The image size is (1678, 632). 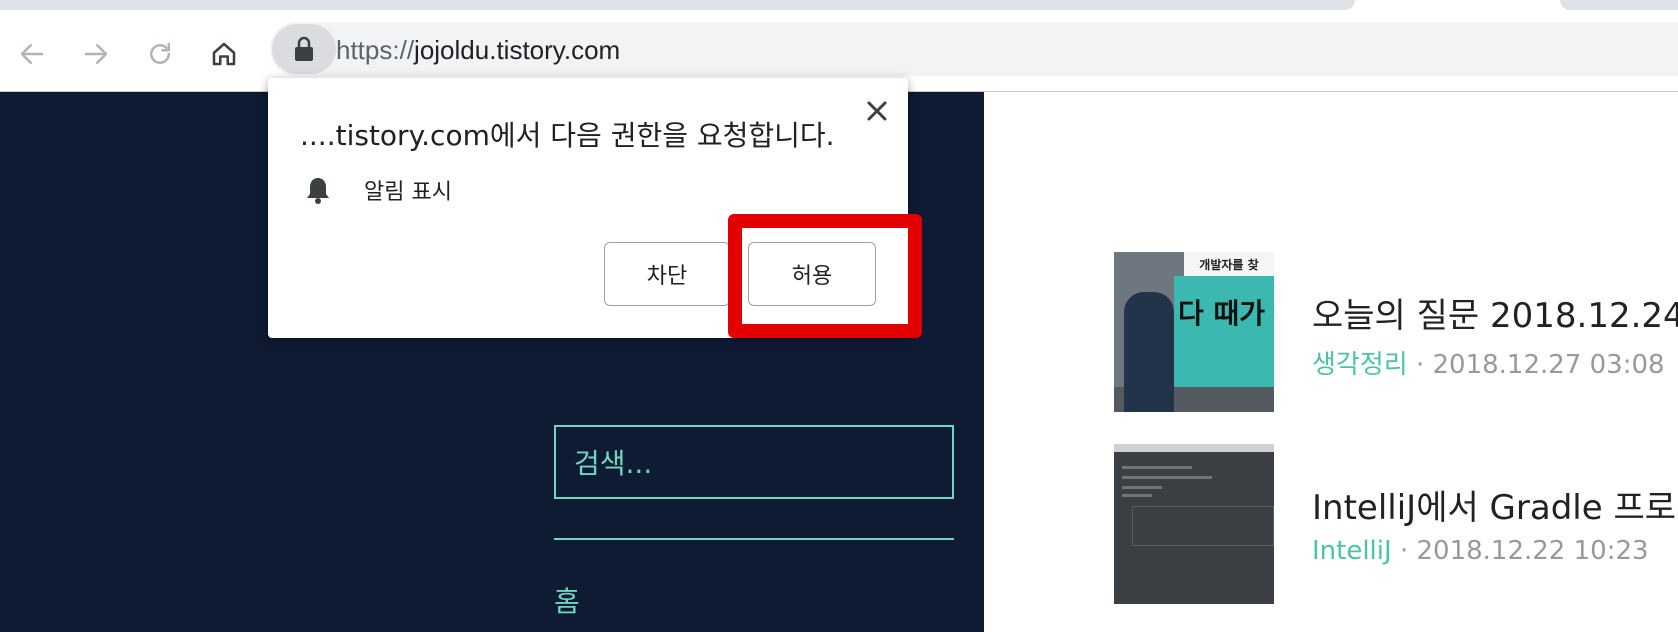 I want to click on url-text: https://jojoldu.tistory.com, so click(x=478, y=50).